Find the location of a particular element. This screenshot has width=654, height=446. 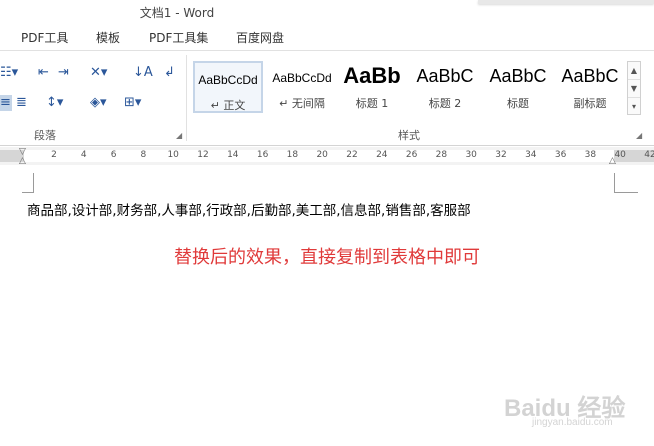

style-name: 标题 2 is located at coordinates (445, 103).